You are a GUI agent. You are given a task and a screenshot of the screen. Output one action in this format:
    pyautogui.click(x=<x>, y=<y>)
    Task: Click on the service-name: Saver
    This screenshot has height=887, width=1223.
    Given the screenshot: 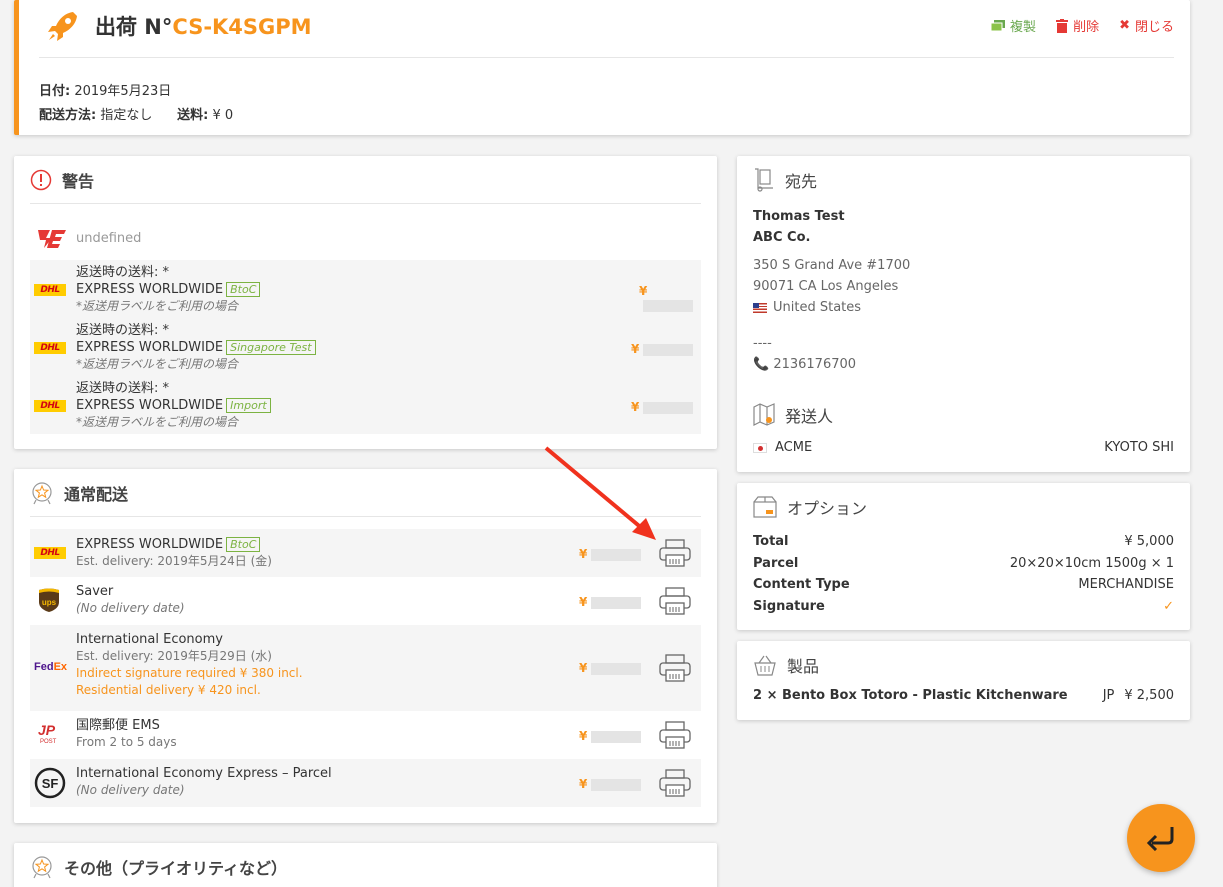 What is the action you would take?
    pyautogui.click(x=95, y=591)
    